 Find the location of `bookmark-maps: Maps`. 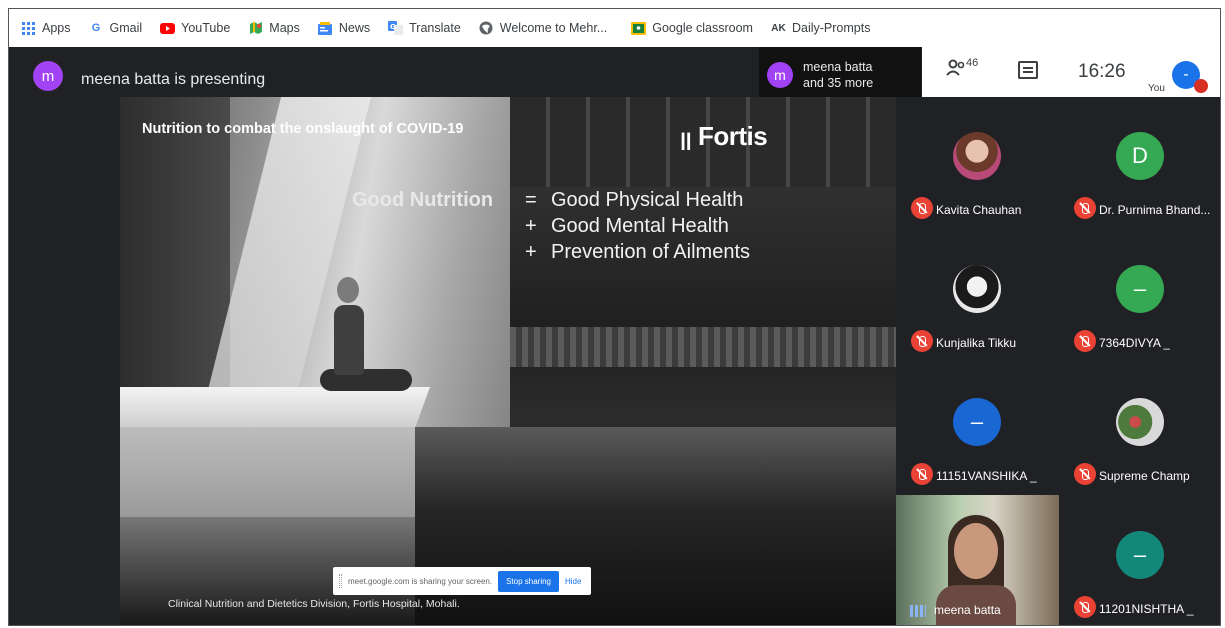

bookmark-maps: Maps is located at coordinates (274, 28).